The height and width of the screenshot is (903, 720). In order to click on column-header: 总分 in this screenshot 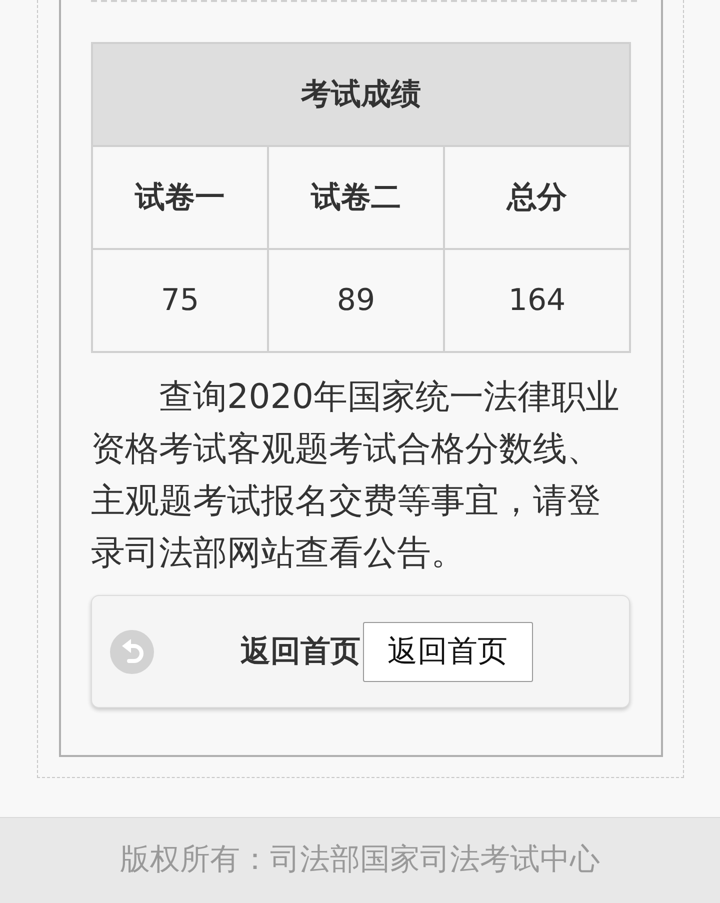, I will do `click(537, 197)`.